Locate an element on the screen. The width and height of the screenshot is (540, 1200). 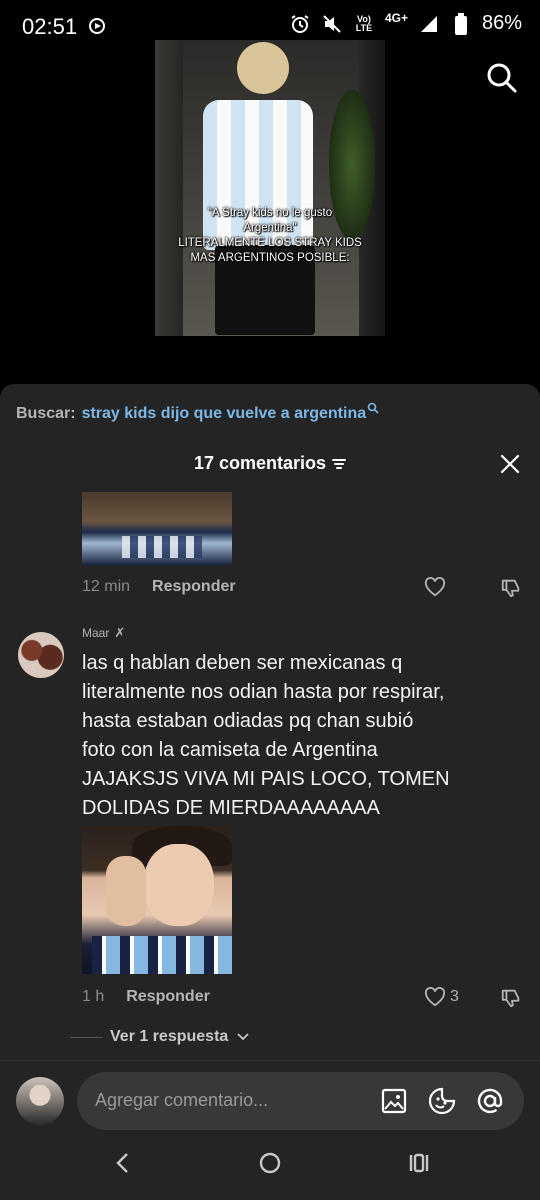
like-button is located at coordinates (435, 587).